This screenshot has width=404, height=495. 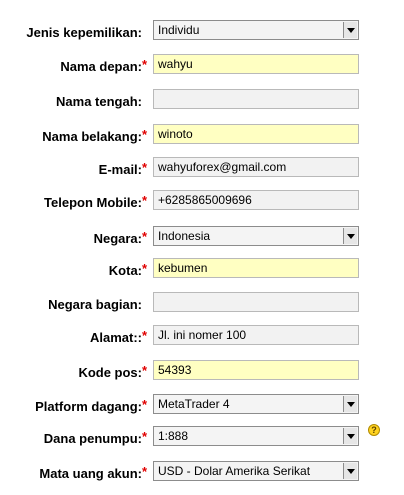 I want to click on form-row: Negara bagian:, so click(x=202, y=304).